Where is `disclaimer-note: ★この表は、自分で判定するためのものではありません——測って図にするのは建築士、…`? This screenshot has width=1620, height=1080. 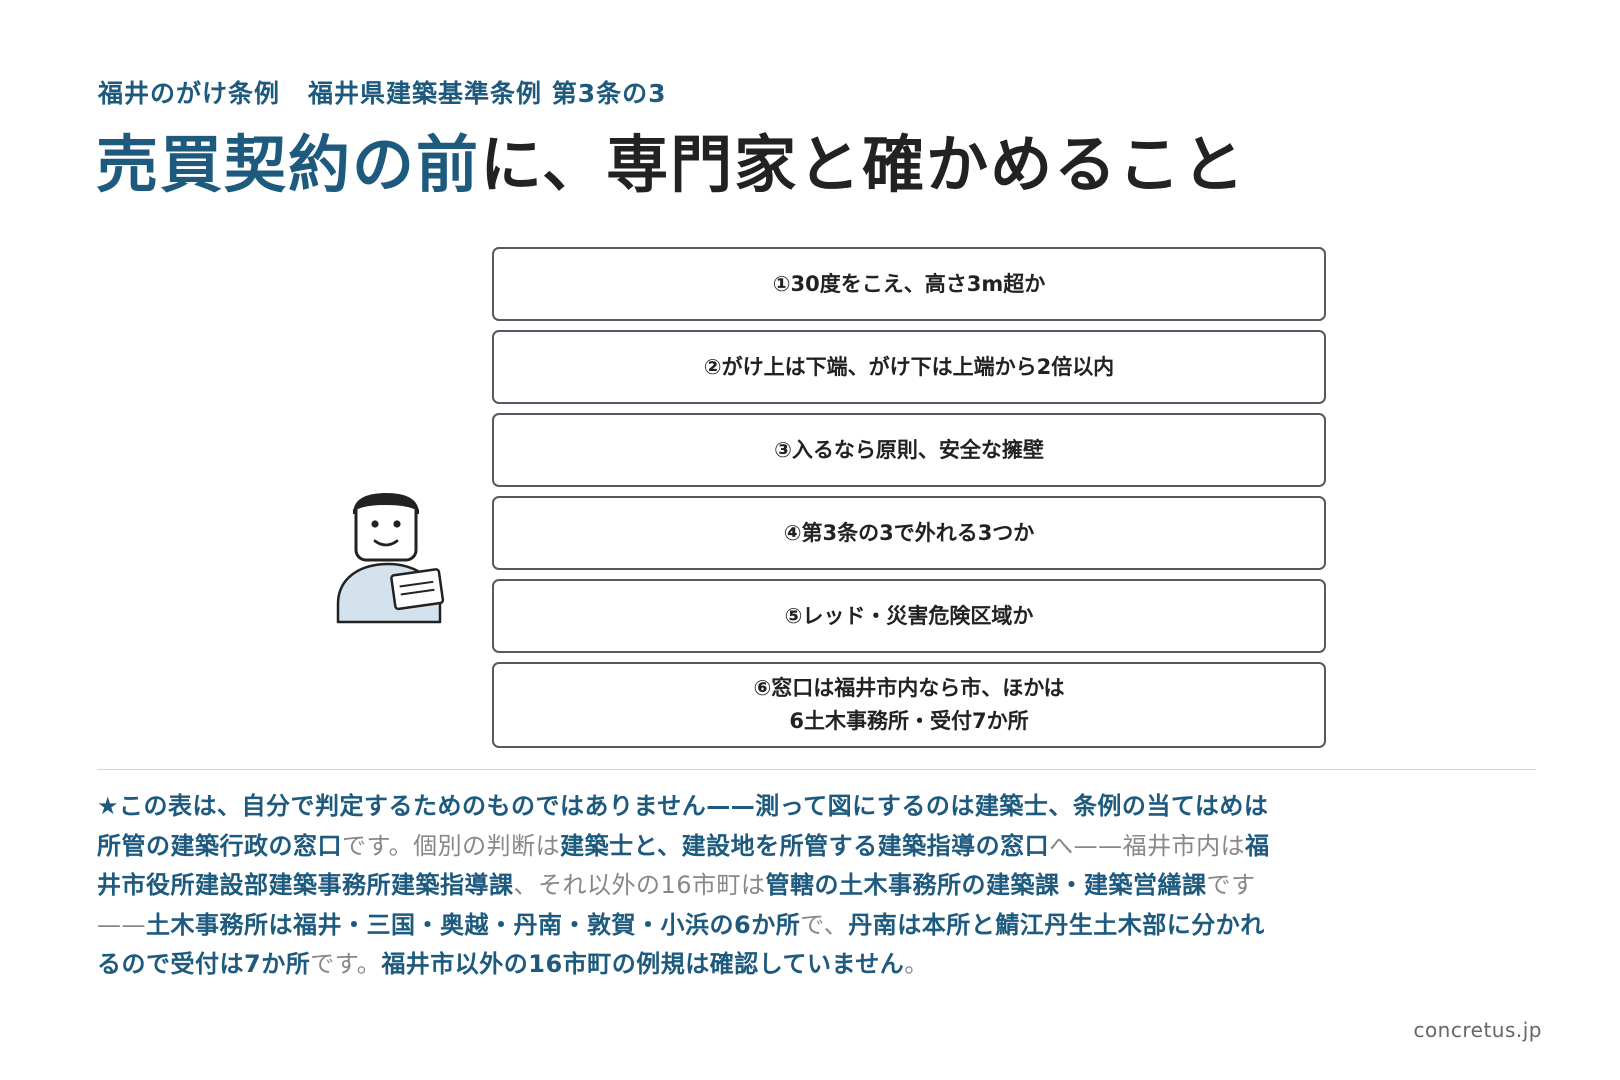
disclaimer-note: ★この表は、自分で判定するためのものではありません——測って図にするのは建築士、… is located at coordinates (687, 886).